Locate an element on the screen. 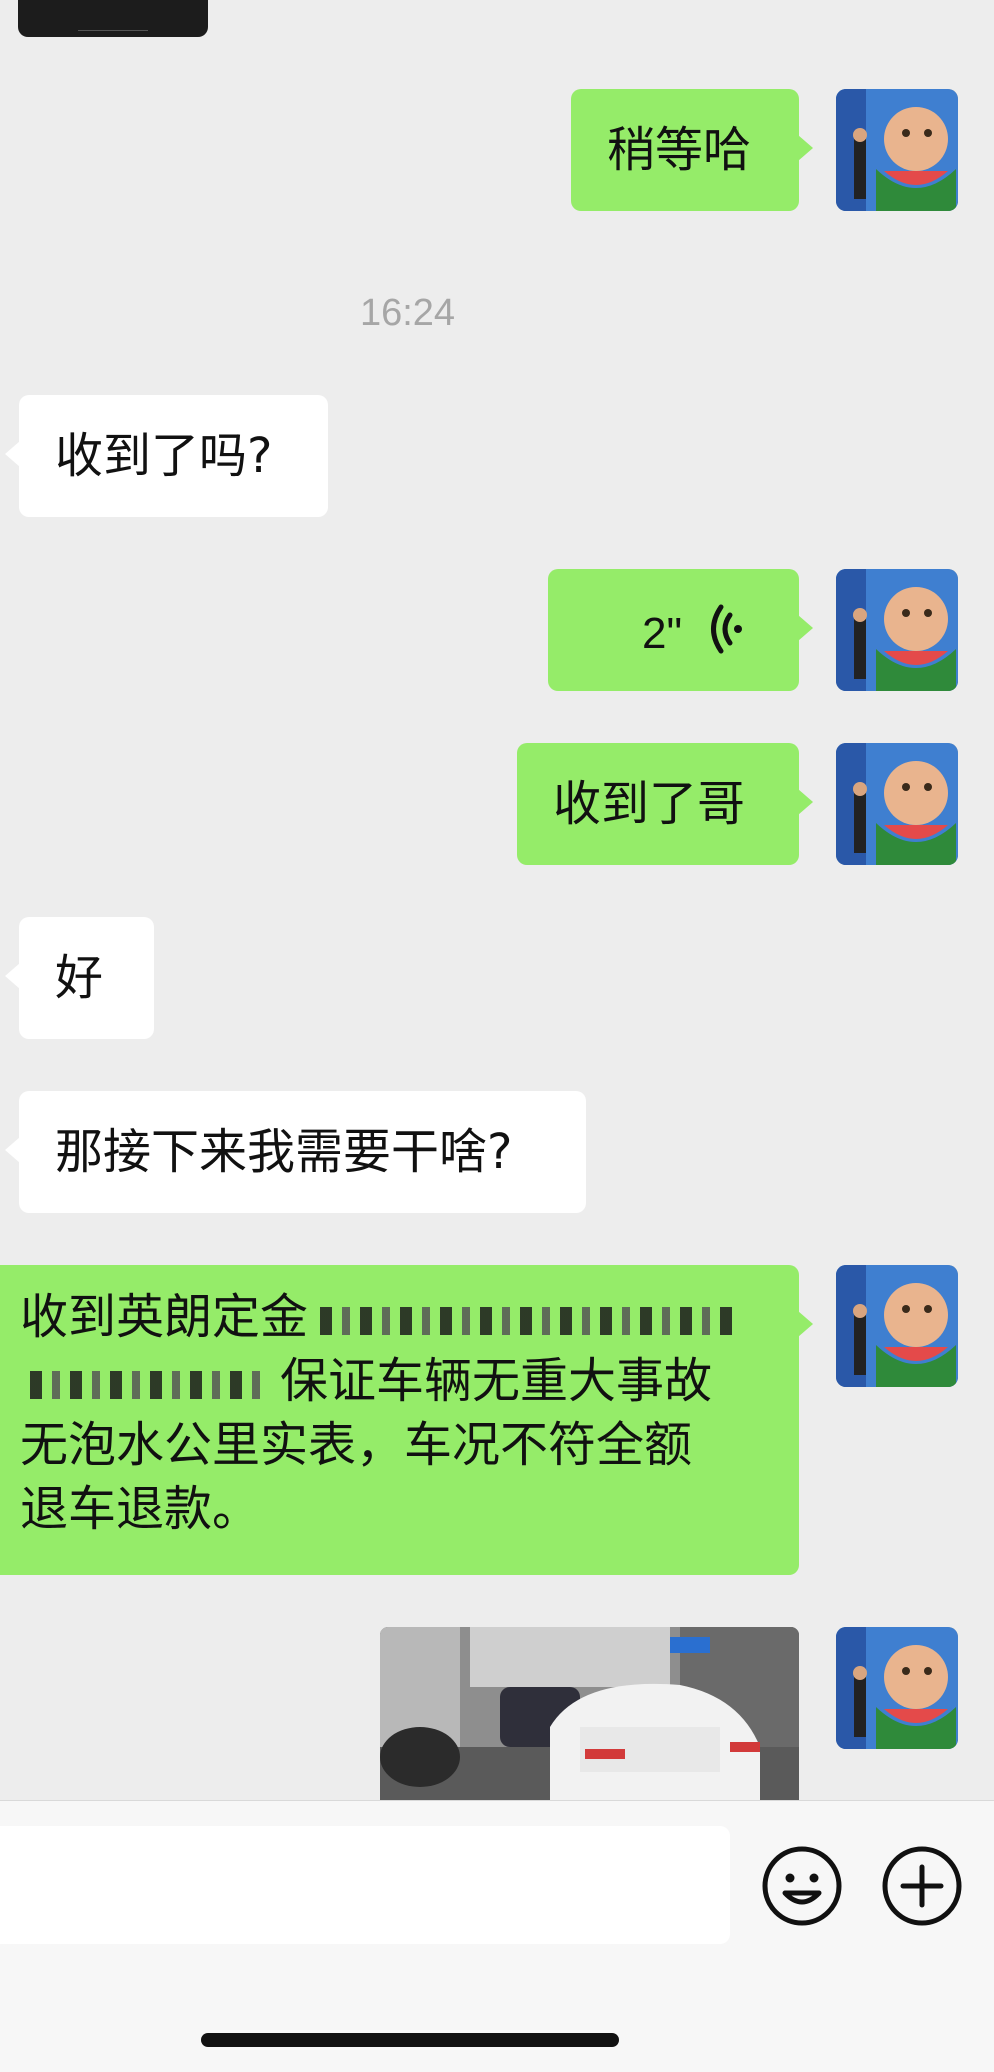  home-indicator is located at coordinates (410, 2040).